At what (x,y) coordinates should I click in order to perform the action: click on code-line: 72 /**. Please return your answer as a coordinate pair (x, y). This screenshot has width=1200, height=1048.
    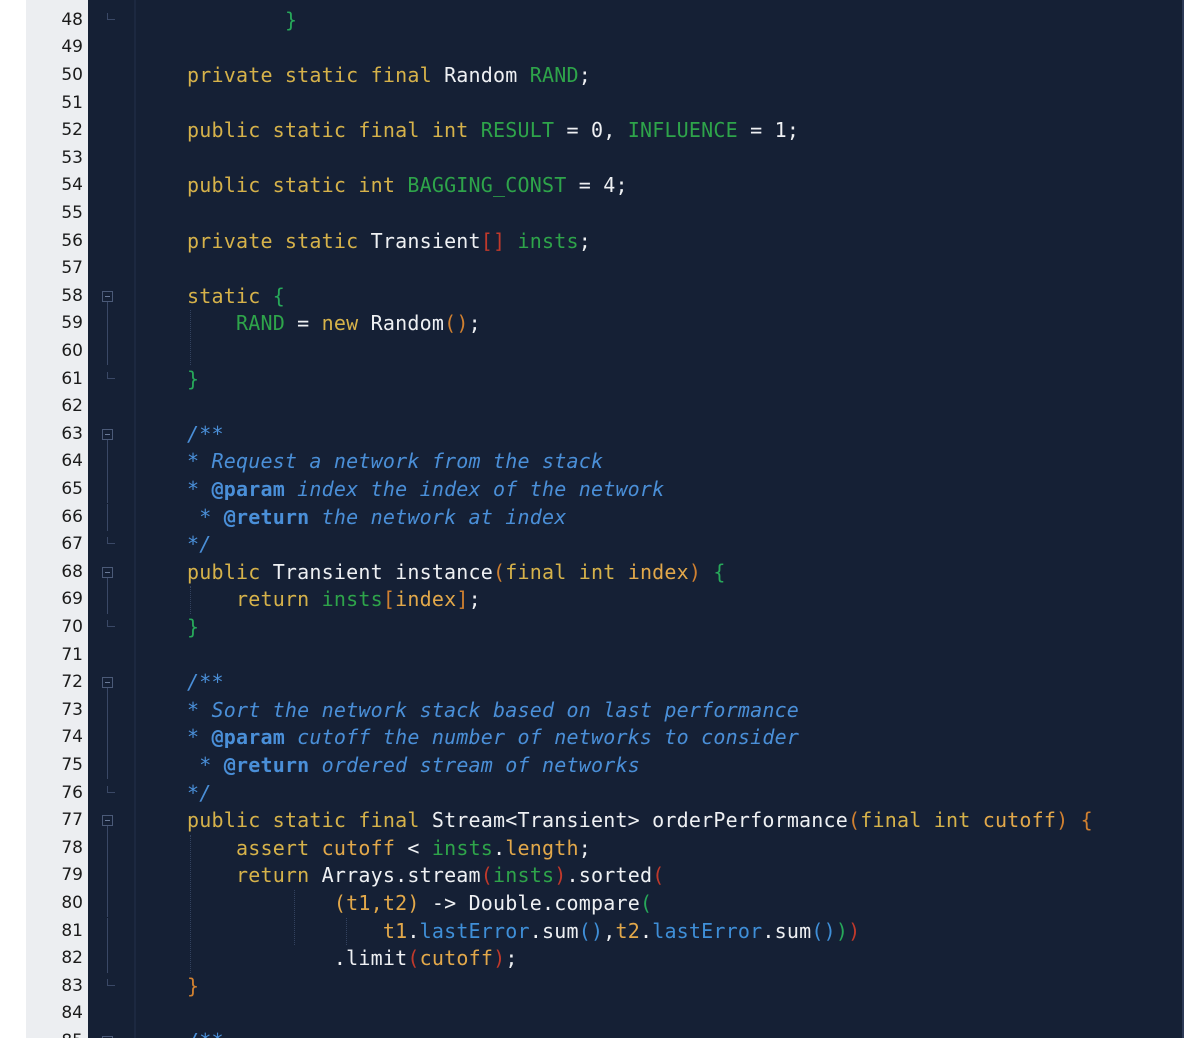
    Looking at the image, I should click on (605, 683).